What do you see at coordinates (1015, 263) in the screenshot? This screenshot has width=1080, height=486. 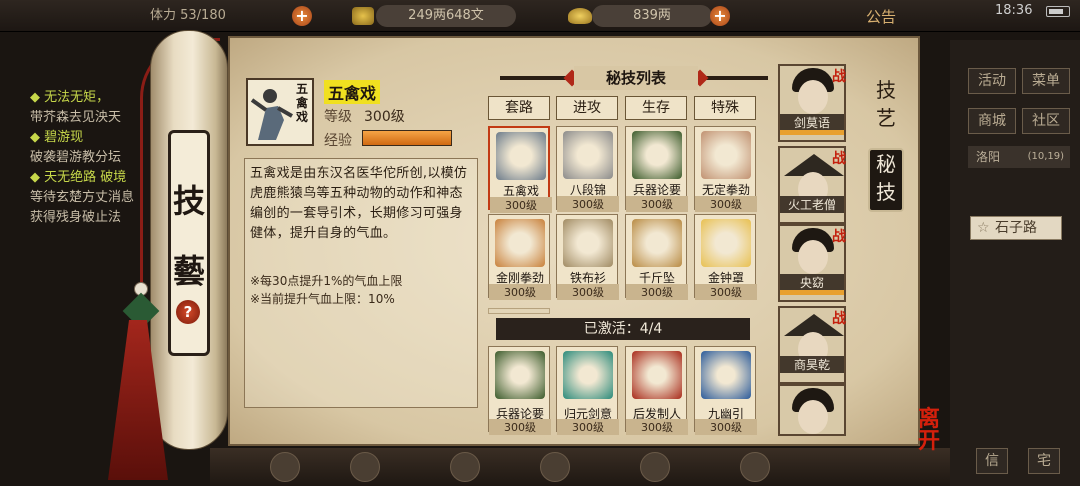 I see `right-menu-panel` at bounding box center [1015, 263].